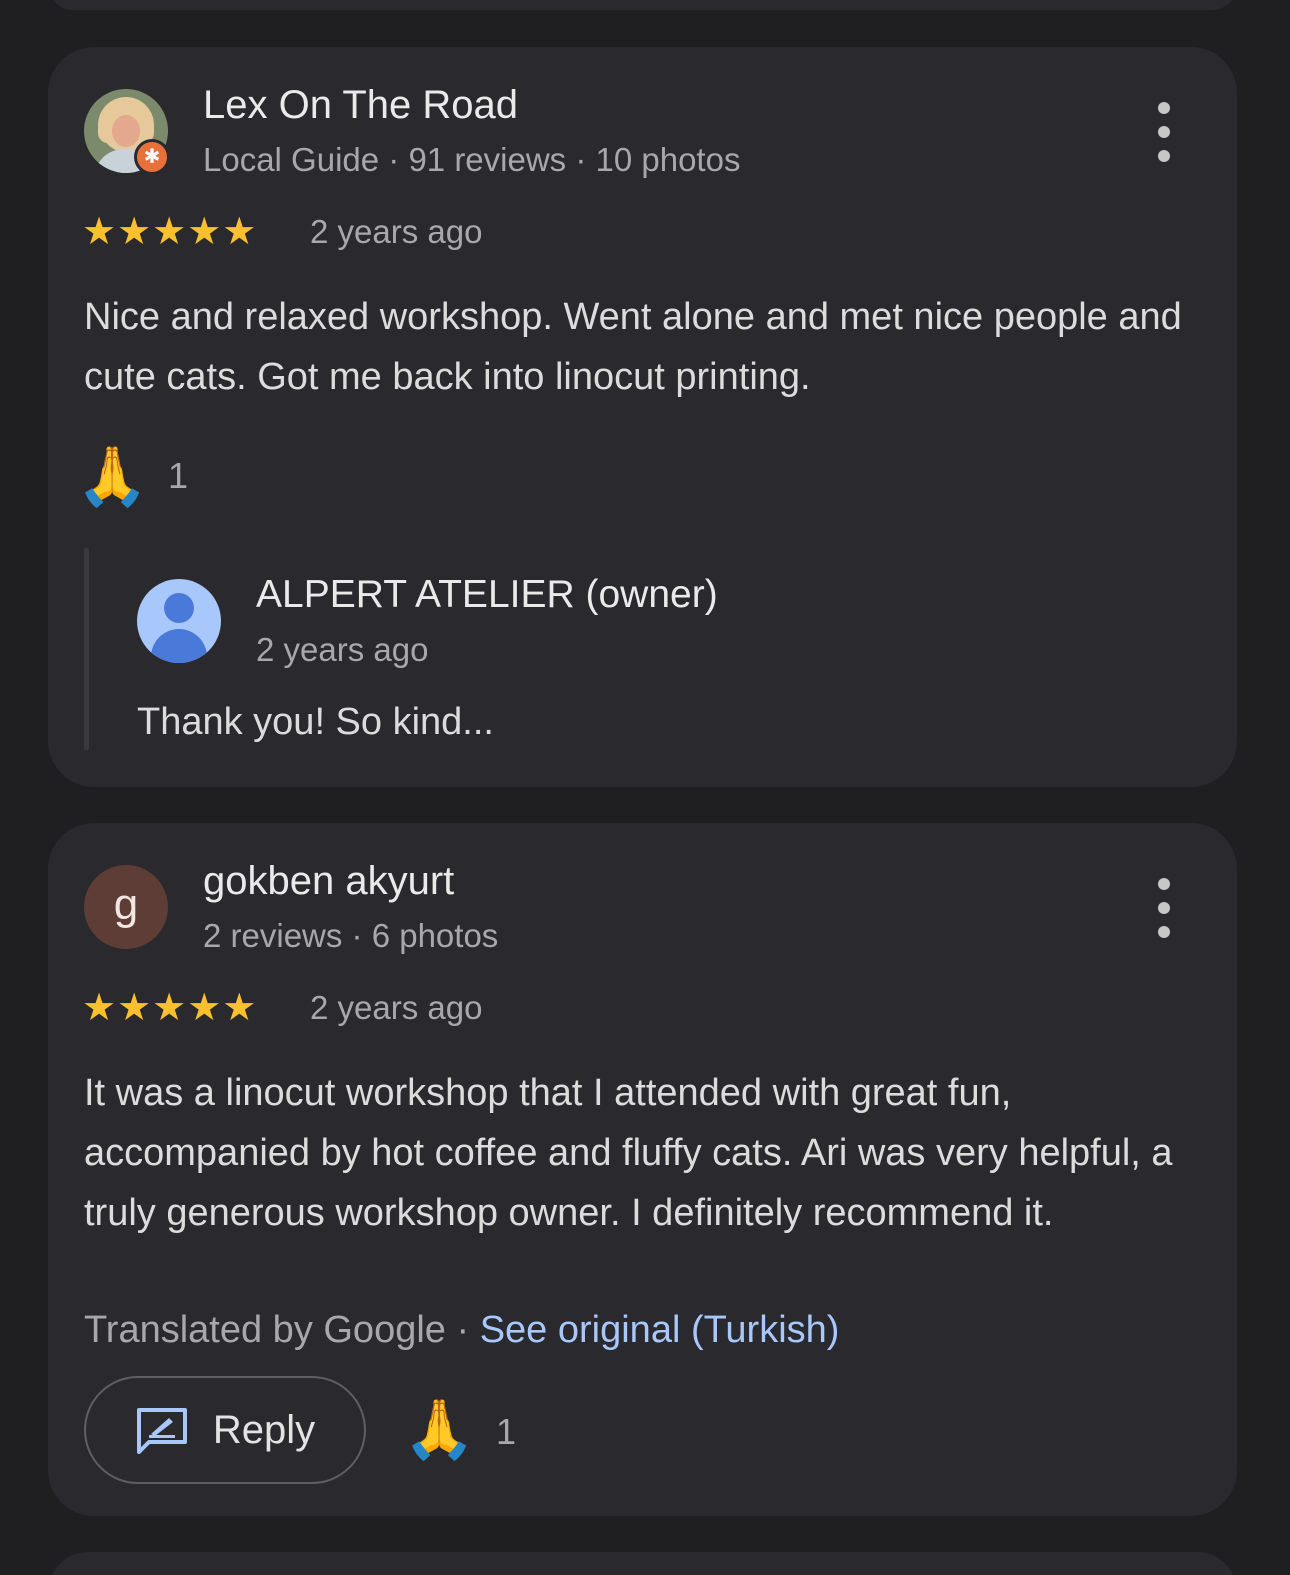 Image resolution: width=1290 pixels, height=1575 pixels. What do you see at coordinates (360, 105) in the screenshot?
I see `review-author-name: Lex On The Road` at bounding box center [360, 105].